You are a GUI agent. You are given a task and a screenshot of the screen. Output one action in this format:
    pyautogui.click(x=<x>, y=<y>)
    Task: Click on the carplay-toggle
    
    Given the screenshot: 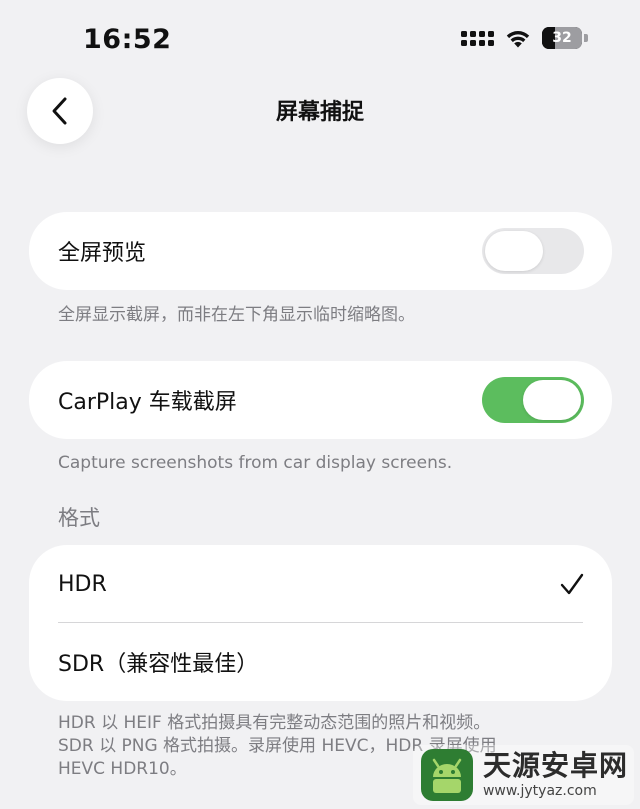 What is the action you would take?
    pyautogui.click(x=533, y=400)
    